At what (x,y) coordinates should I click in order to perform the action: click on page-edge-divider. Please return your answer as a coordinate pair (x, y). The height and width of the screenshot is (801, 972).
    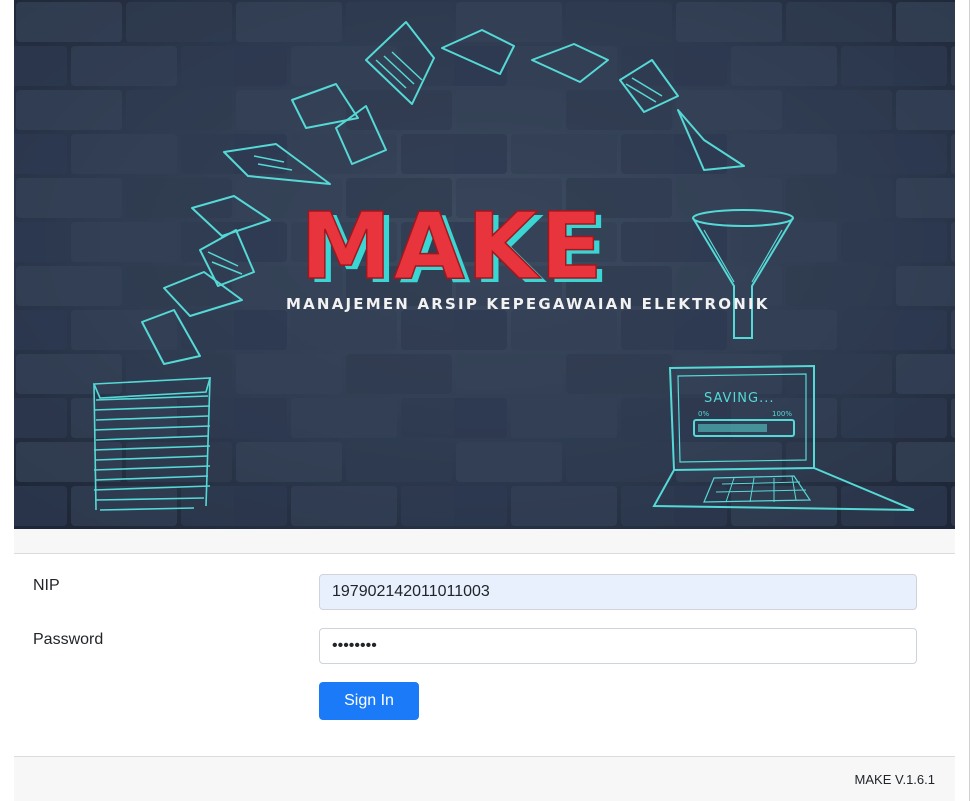
    Looking at the image, I should click on (969, 400).